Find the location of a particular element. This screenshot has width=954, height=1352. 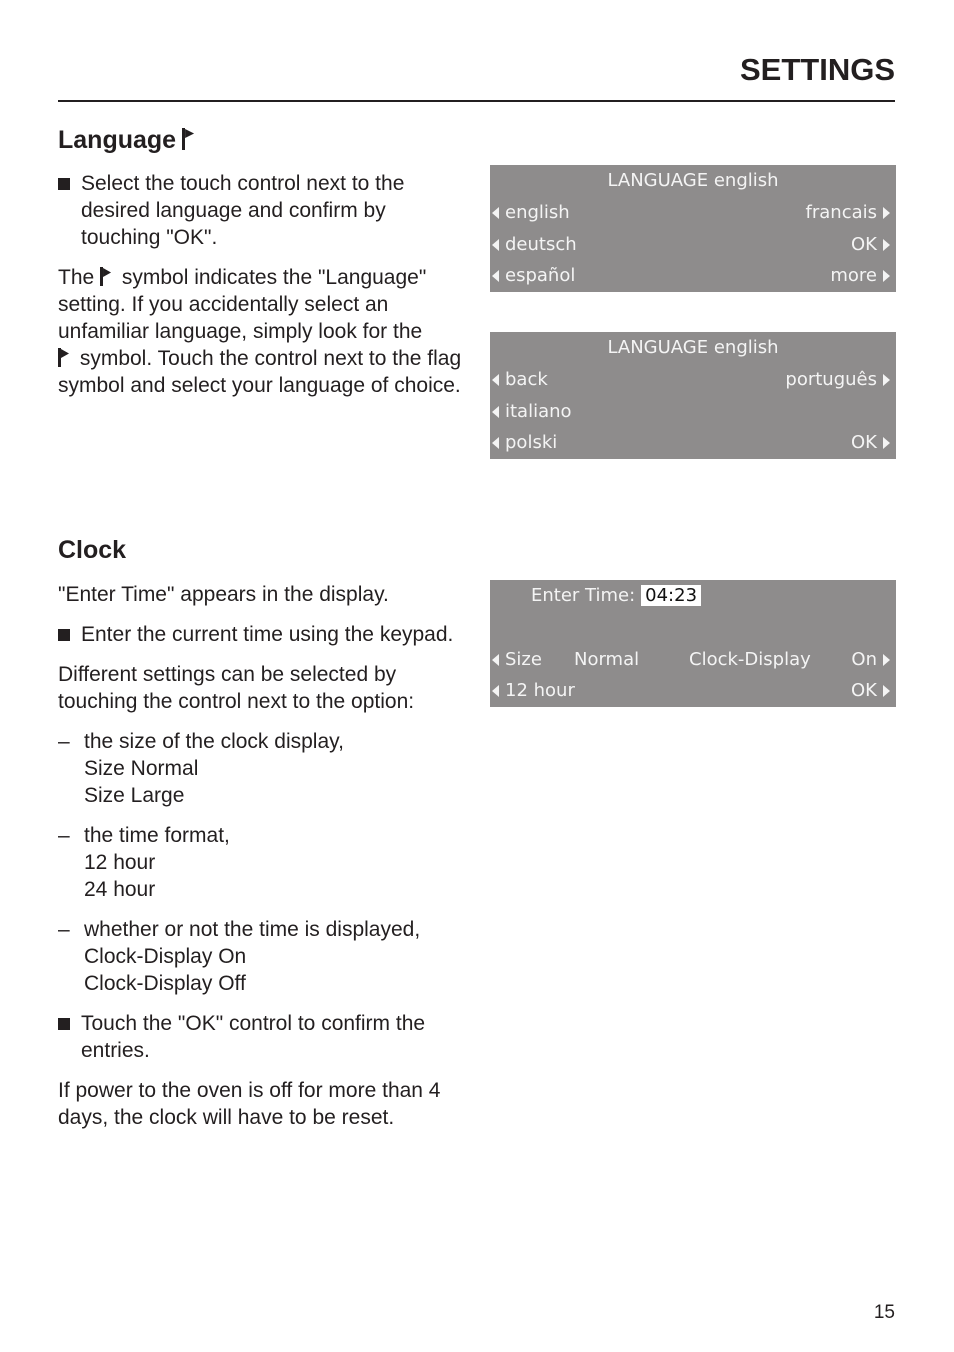

clock-instruction-text: Enter the current time using the keypad. is located at coordinates (267, 634).